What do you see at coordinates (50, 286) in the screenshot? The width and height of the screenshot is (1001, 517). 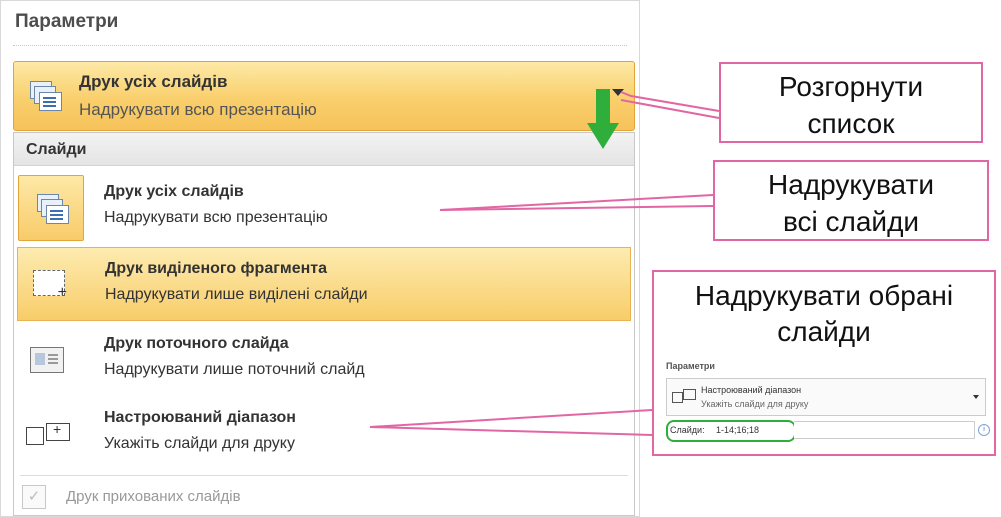 I see `selection-frame-icon` at bounding box center [50, 286].